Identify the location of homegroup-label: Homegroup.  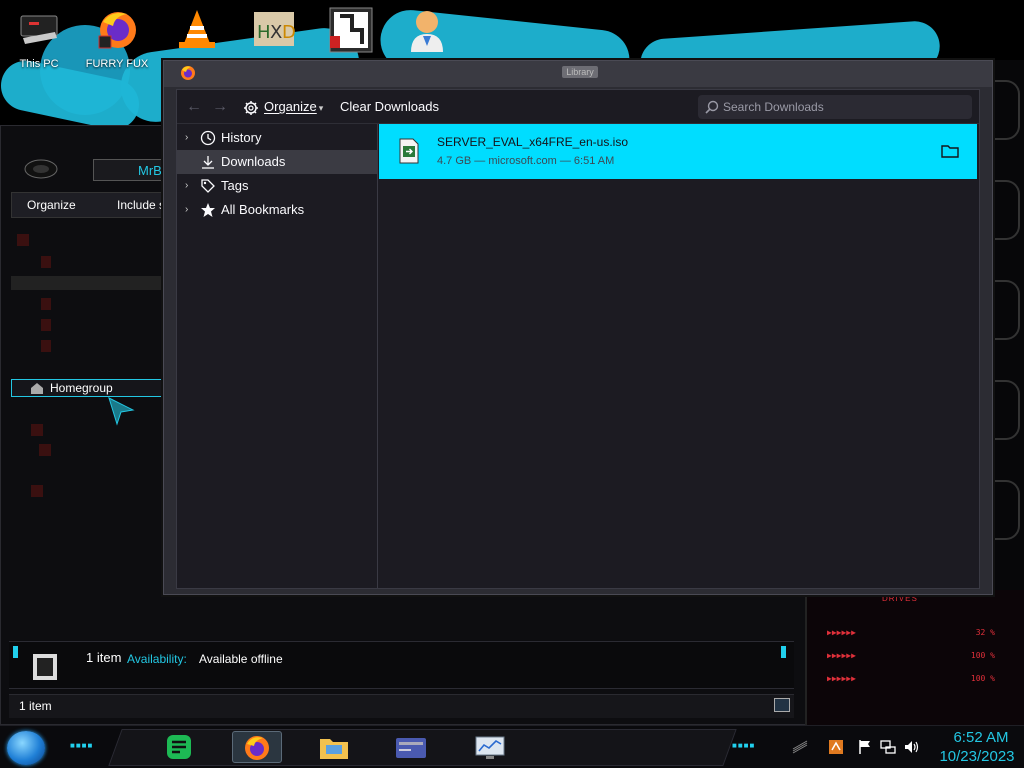
(81, 388).